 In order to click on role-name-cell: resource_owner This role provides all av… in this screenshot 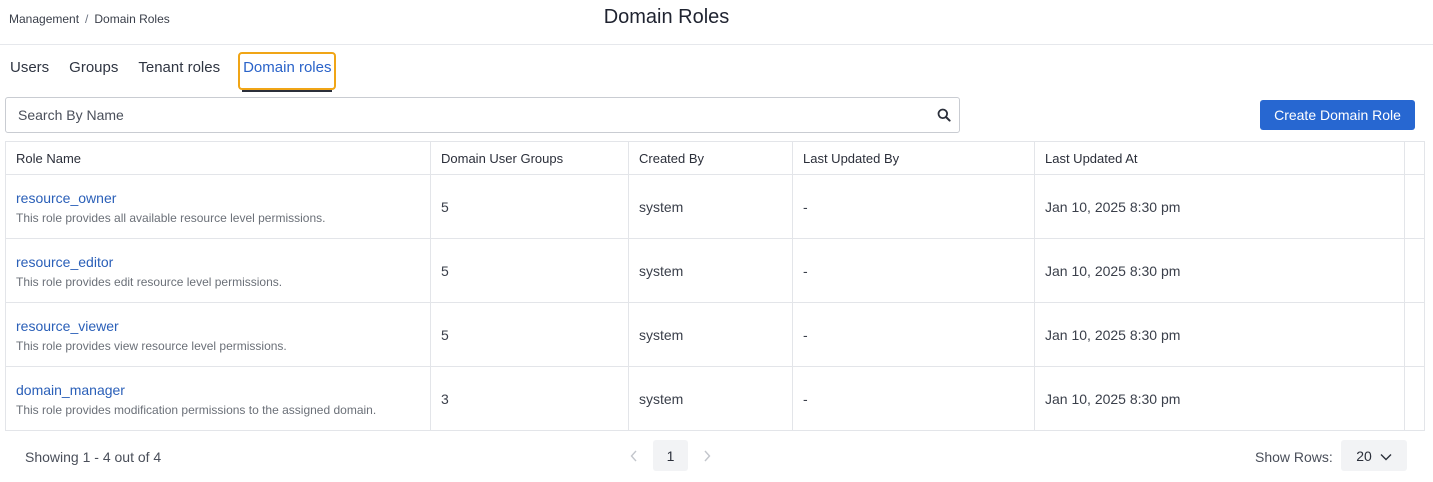, I will do `click(218, 206)`.